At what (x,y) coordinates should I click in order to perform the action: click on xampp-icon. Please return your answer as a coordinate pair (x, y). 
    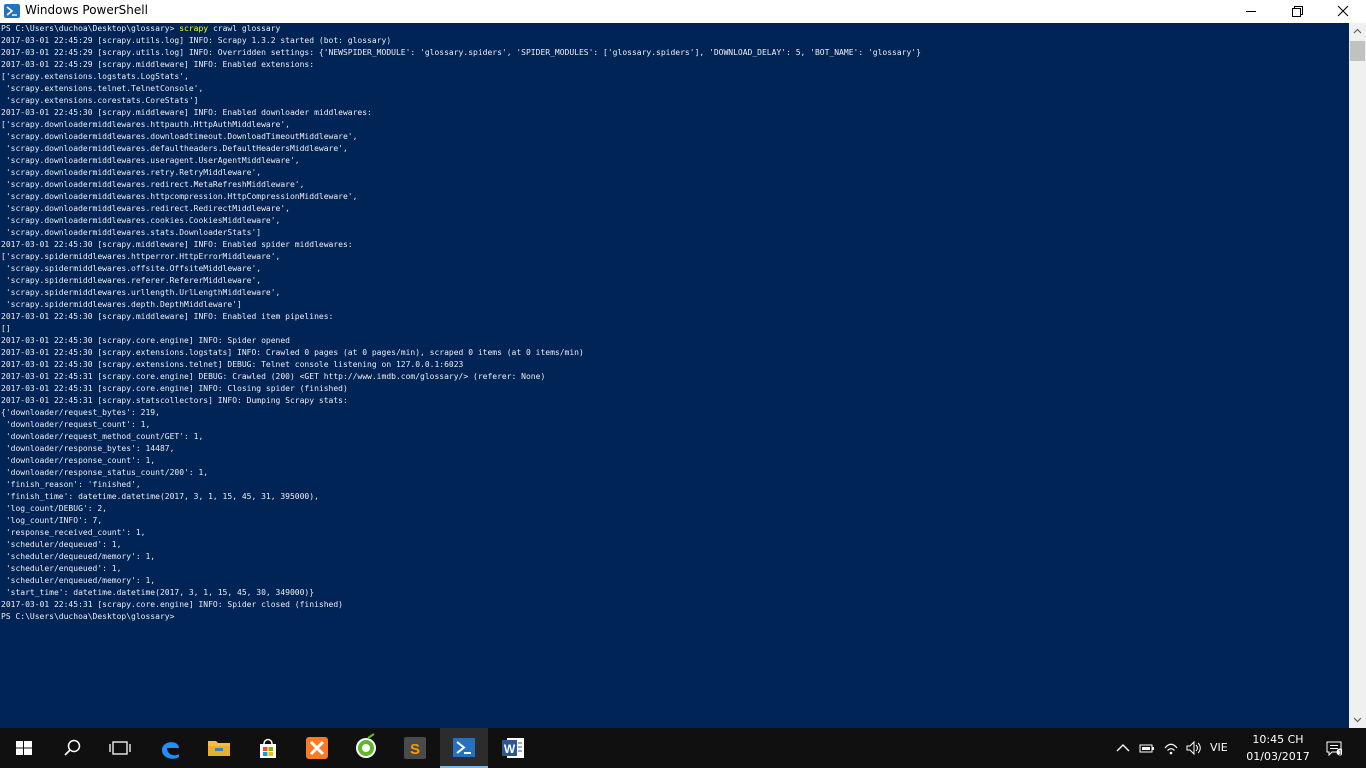
    Looking at the image, I should click on (317, 748).